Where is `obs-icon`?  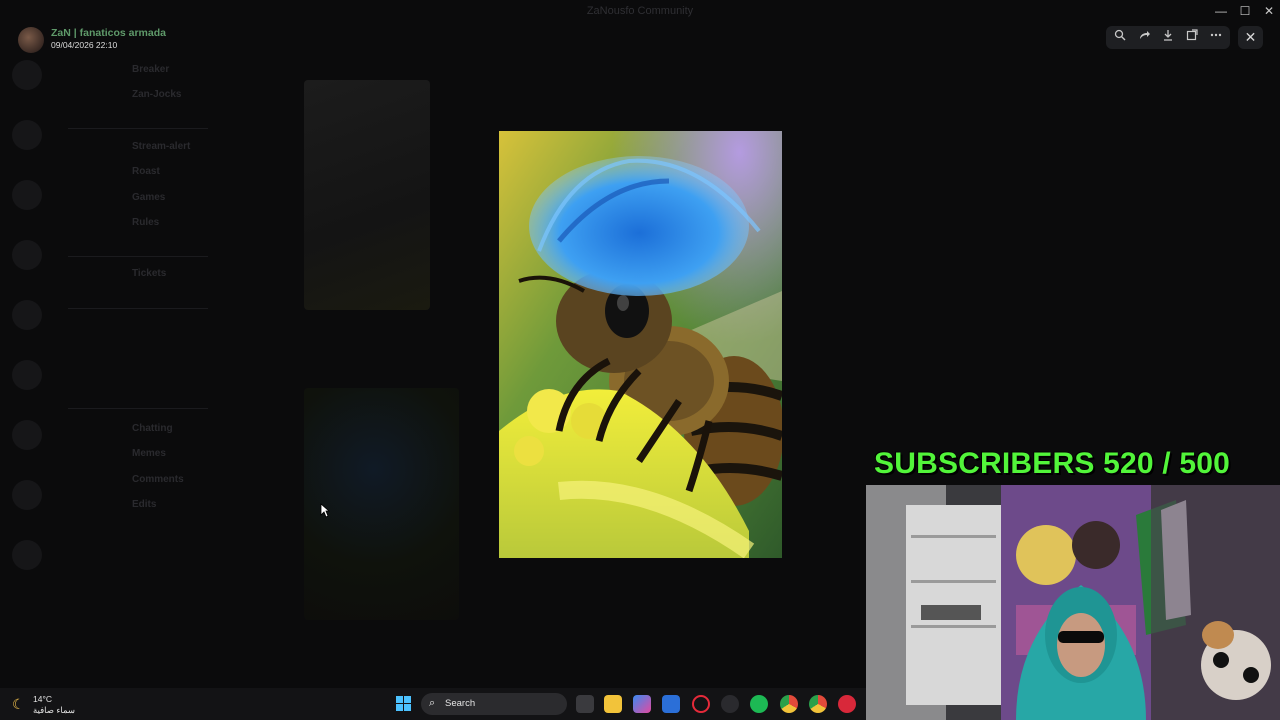
obs-icon is located at coordinates (730, 704).